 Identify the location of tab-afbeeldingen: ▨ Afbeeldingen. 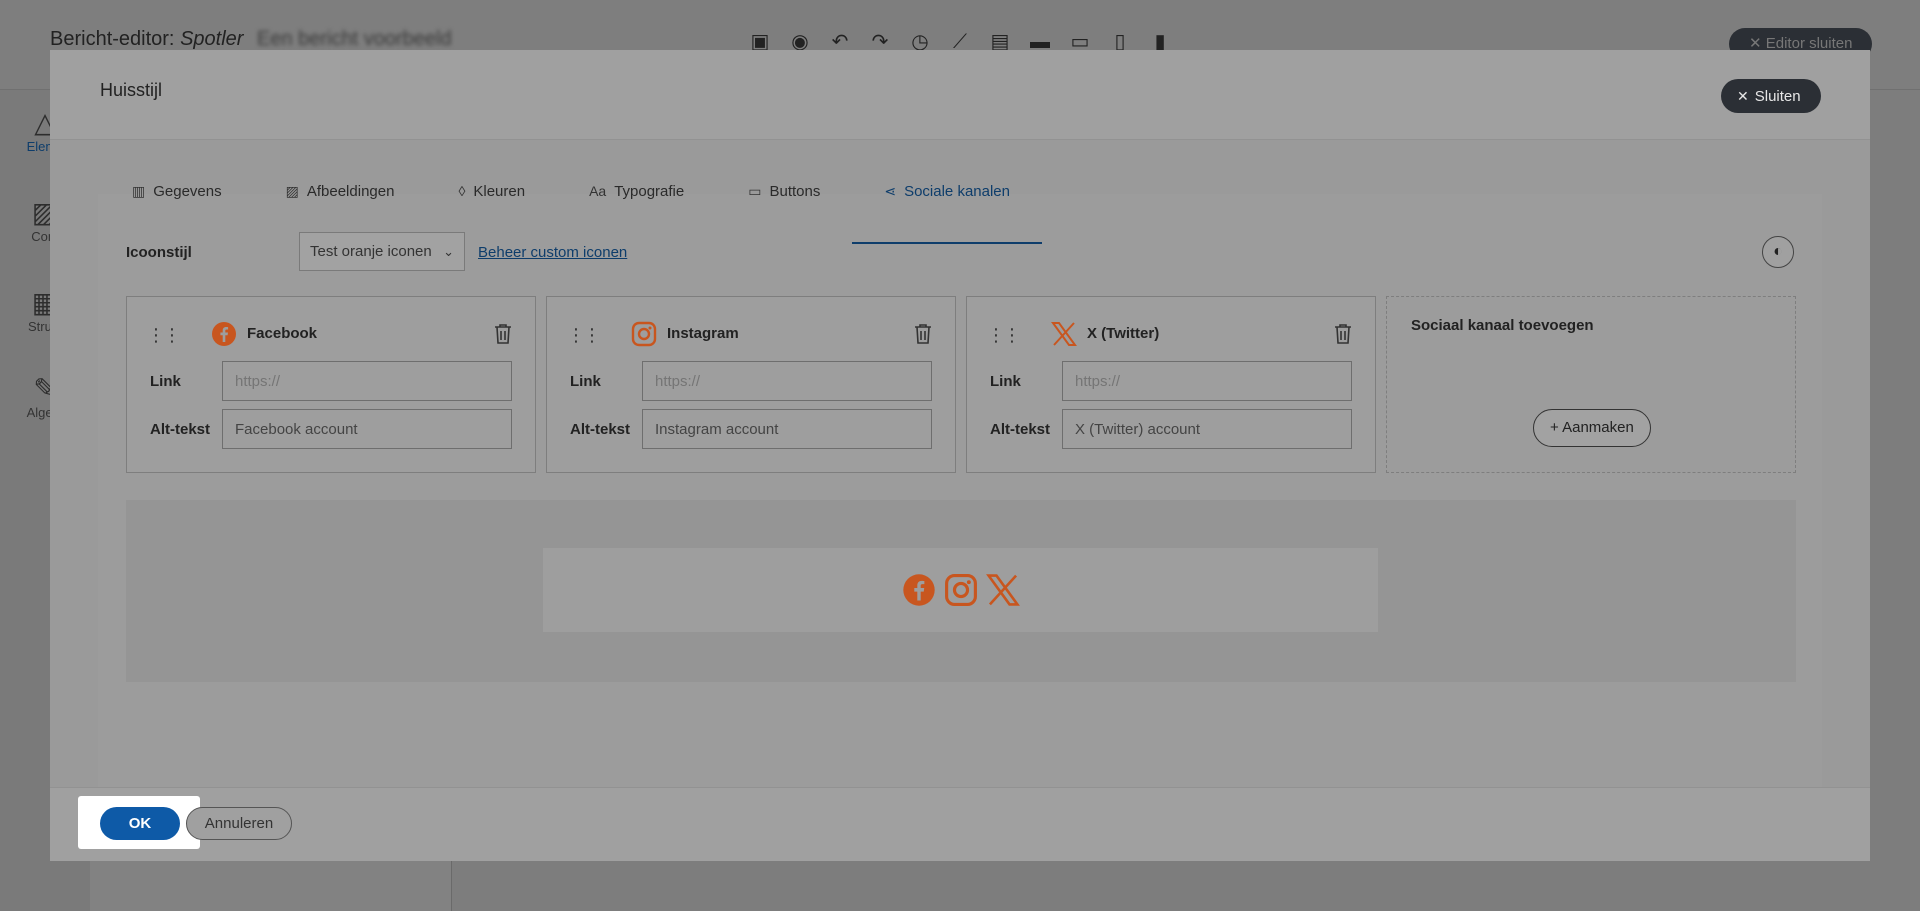
(340, 192).